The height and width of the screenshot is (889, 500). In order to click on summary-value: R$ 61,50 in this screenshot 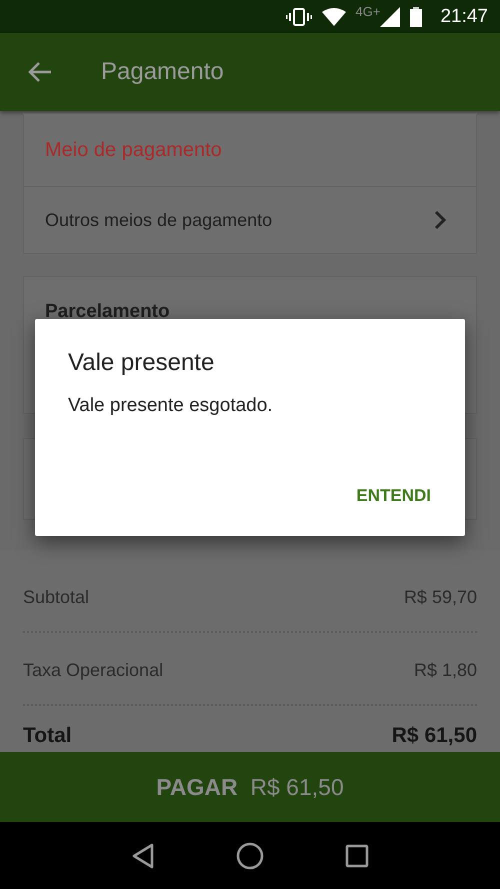, I will do `click(434, 736)`.